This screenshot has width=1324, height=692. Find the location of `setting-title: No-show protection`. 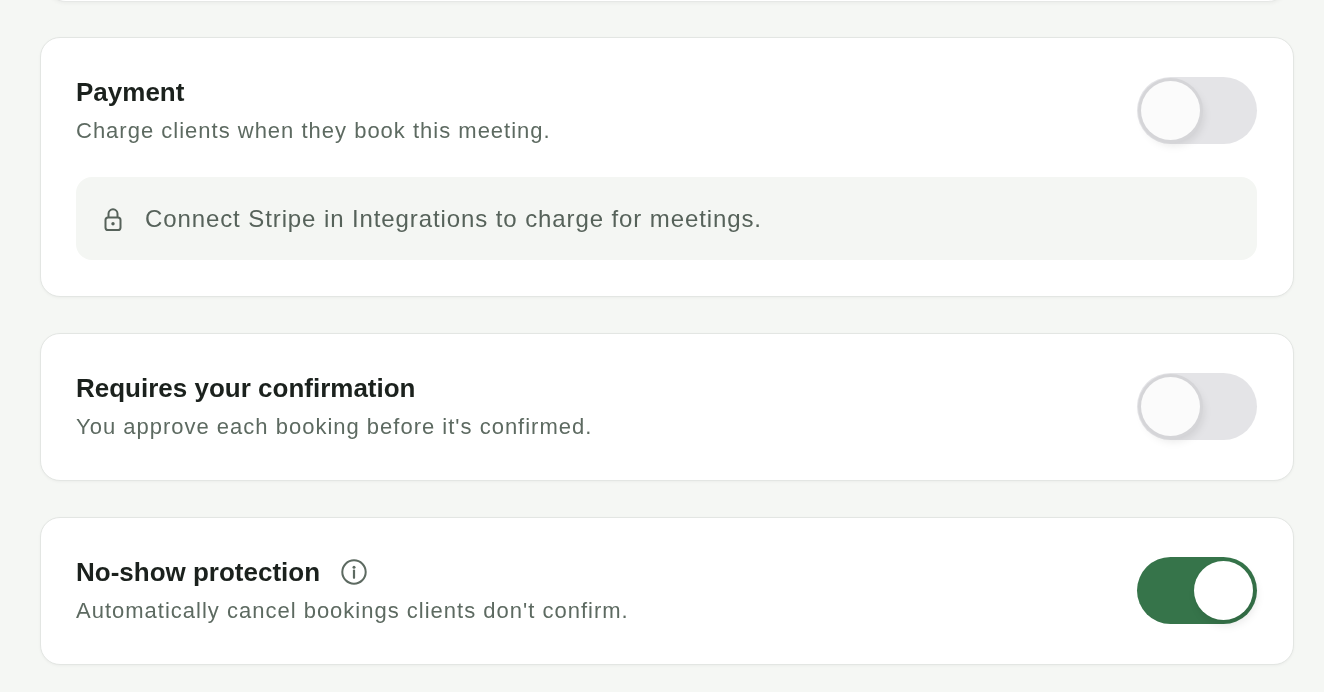

setting-title: No-show protection is located at coordinates (198, 572).